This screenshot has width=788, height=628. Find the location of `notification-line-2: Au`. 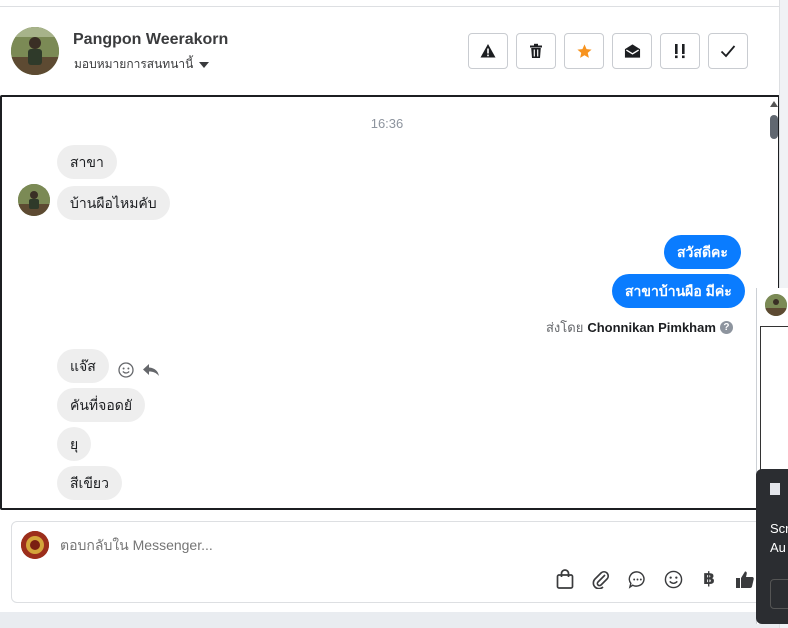

notification-line-2: Au is located at coordinates (778, 547).